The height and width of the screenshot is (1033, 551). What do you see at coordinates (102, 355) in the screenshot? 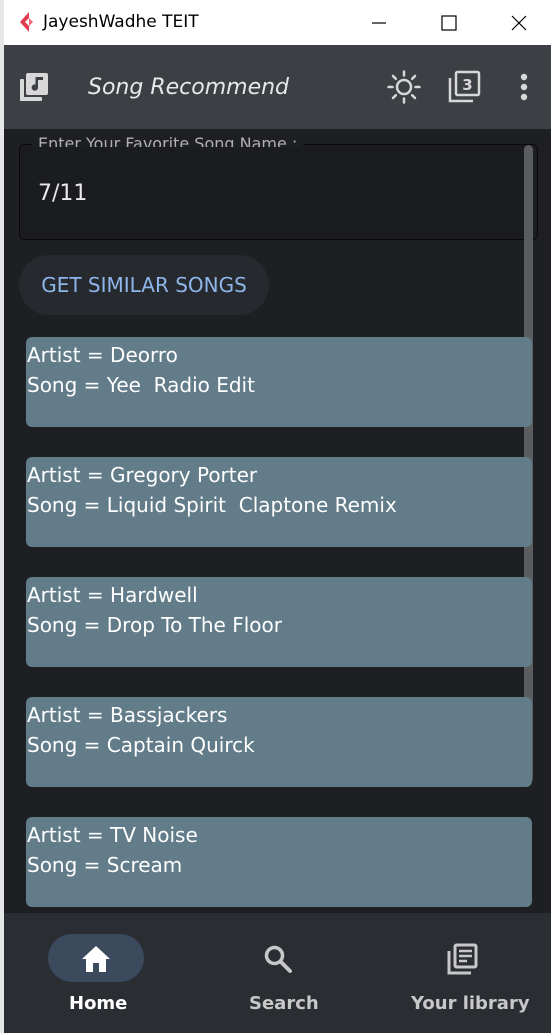
I see `artist-text: Artist = Deorro` at bounding box center [102, 355].